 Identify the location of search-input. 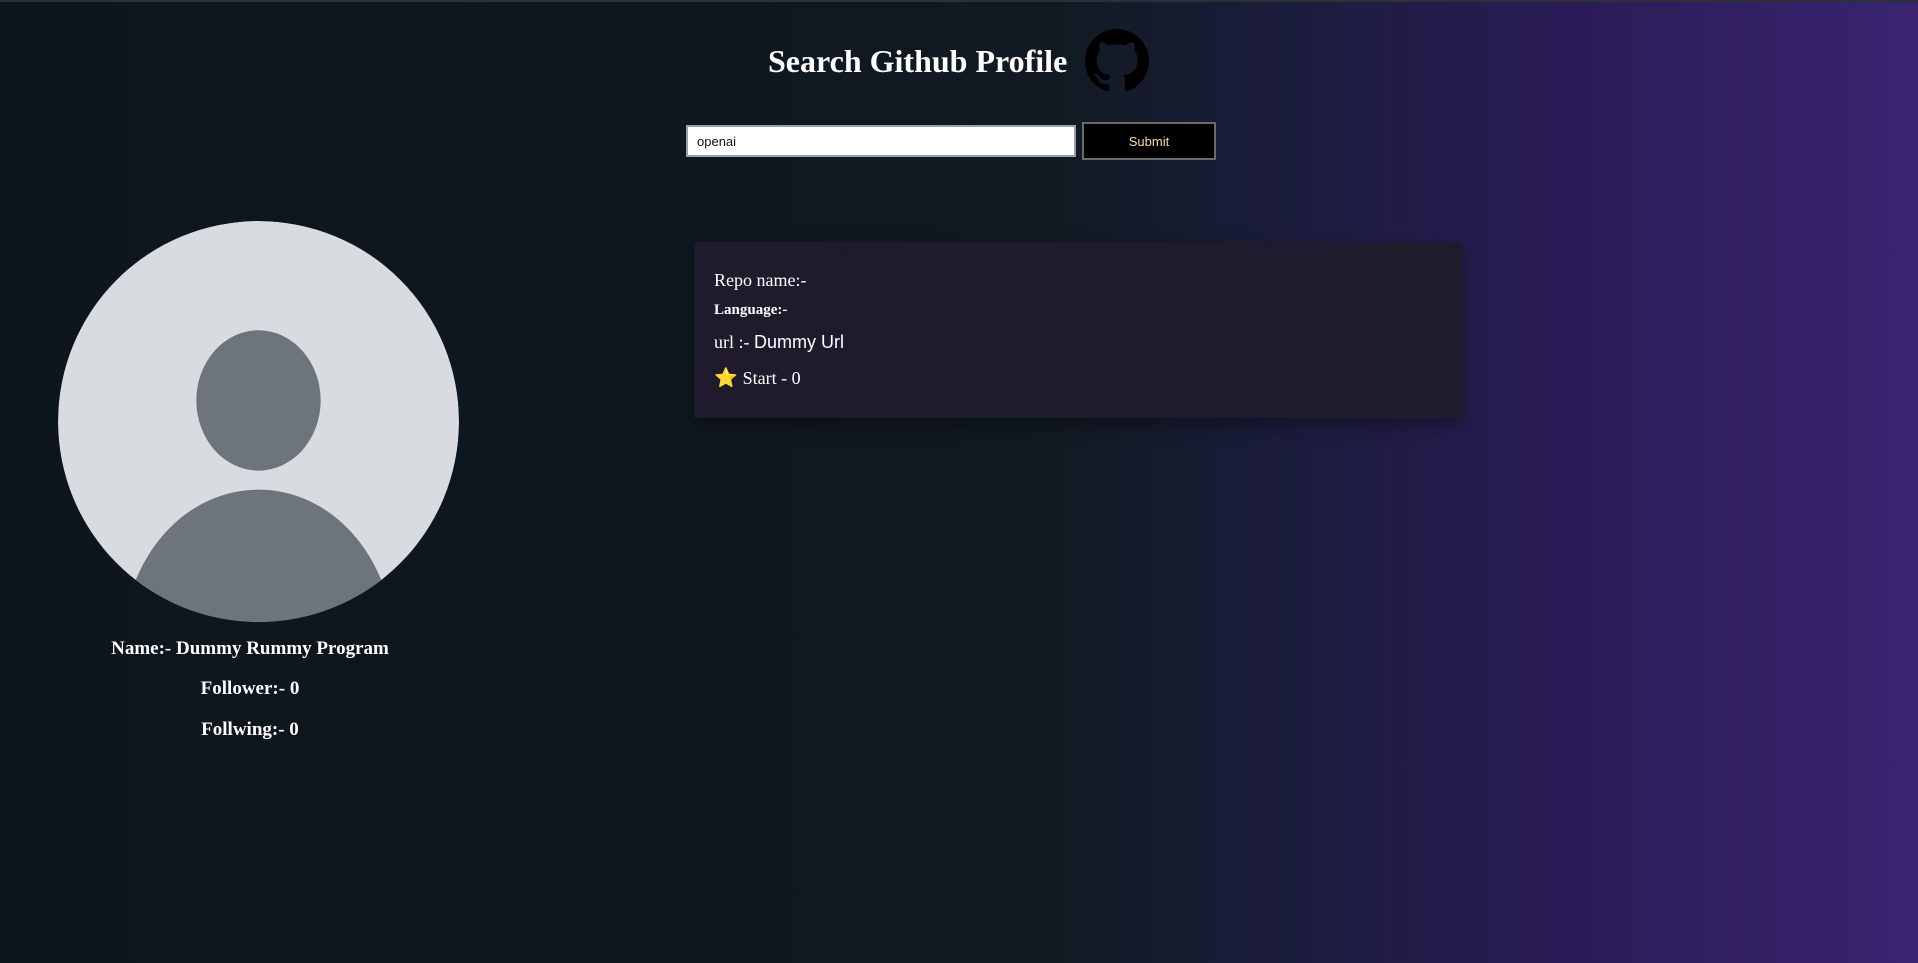
(881, 141).